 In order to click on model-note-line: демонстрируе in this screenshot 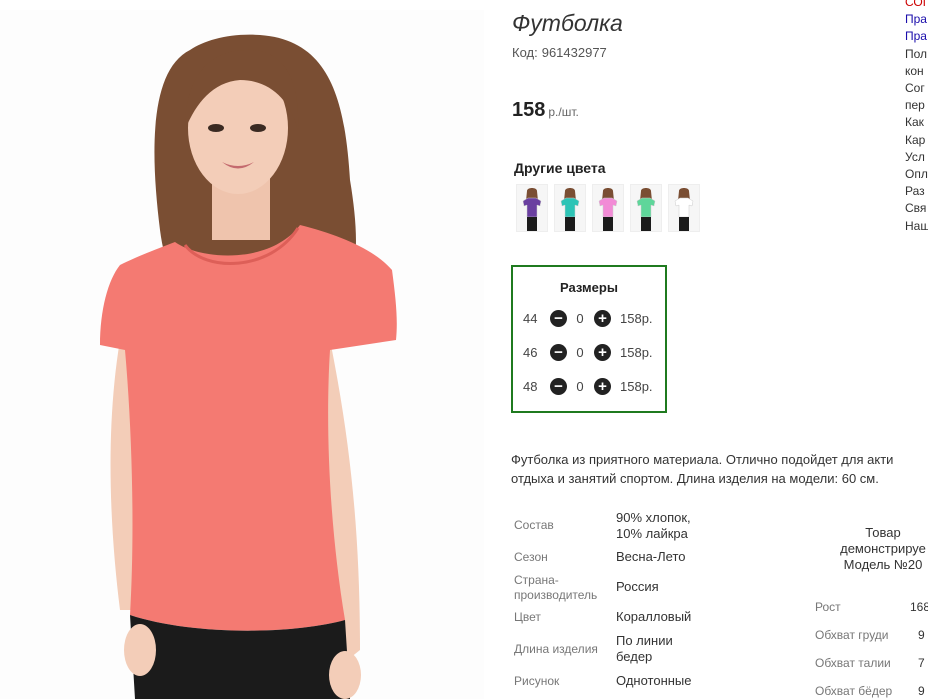, I will do `click(883, 548)`.